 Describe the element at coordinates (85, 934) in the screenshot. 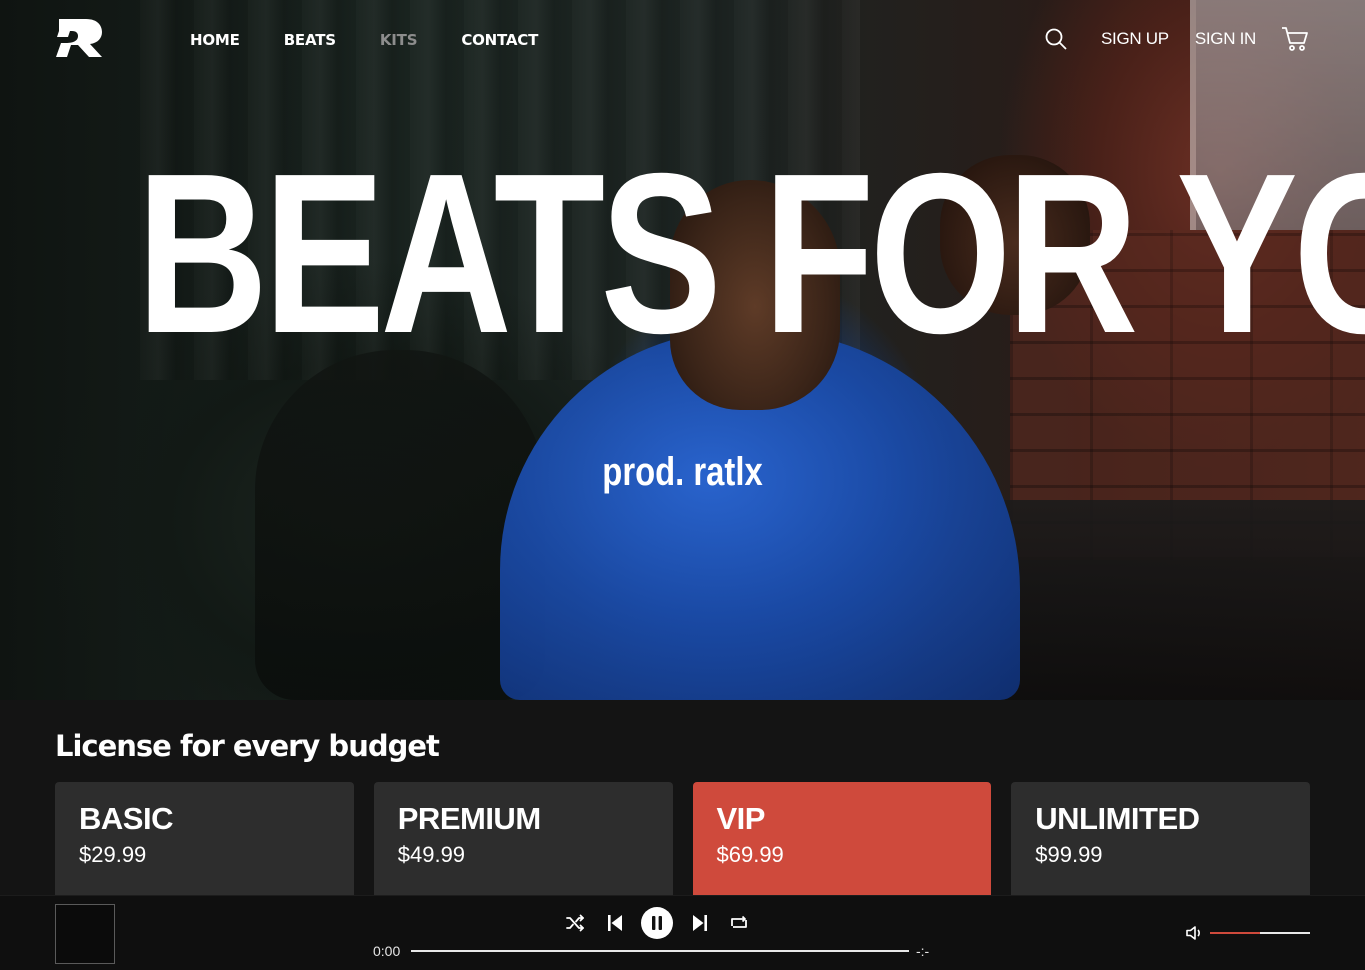

I see `track-artwork` at that location.